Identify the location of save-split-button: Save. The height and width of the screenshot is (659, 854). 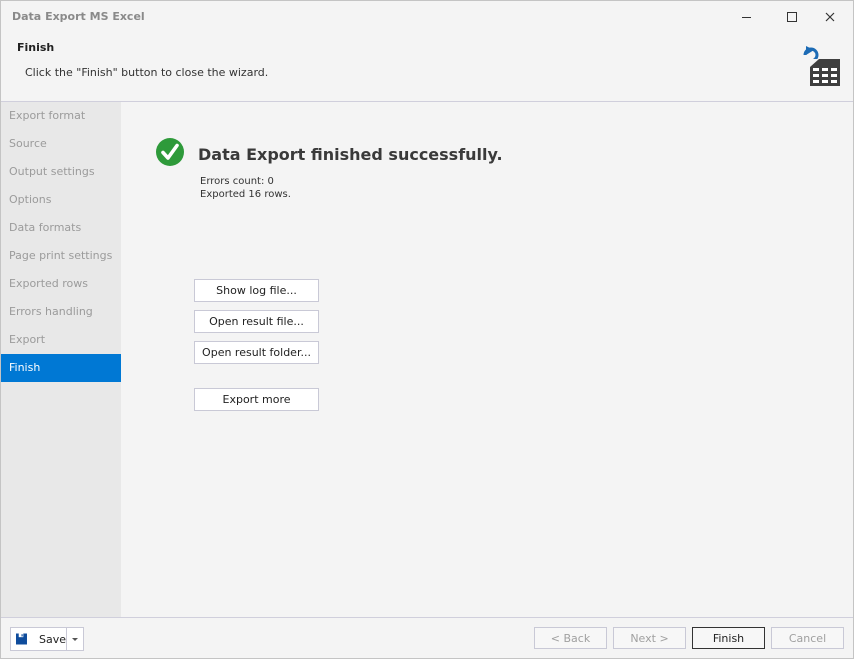
(47, 639).